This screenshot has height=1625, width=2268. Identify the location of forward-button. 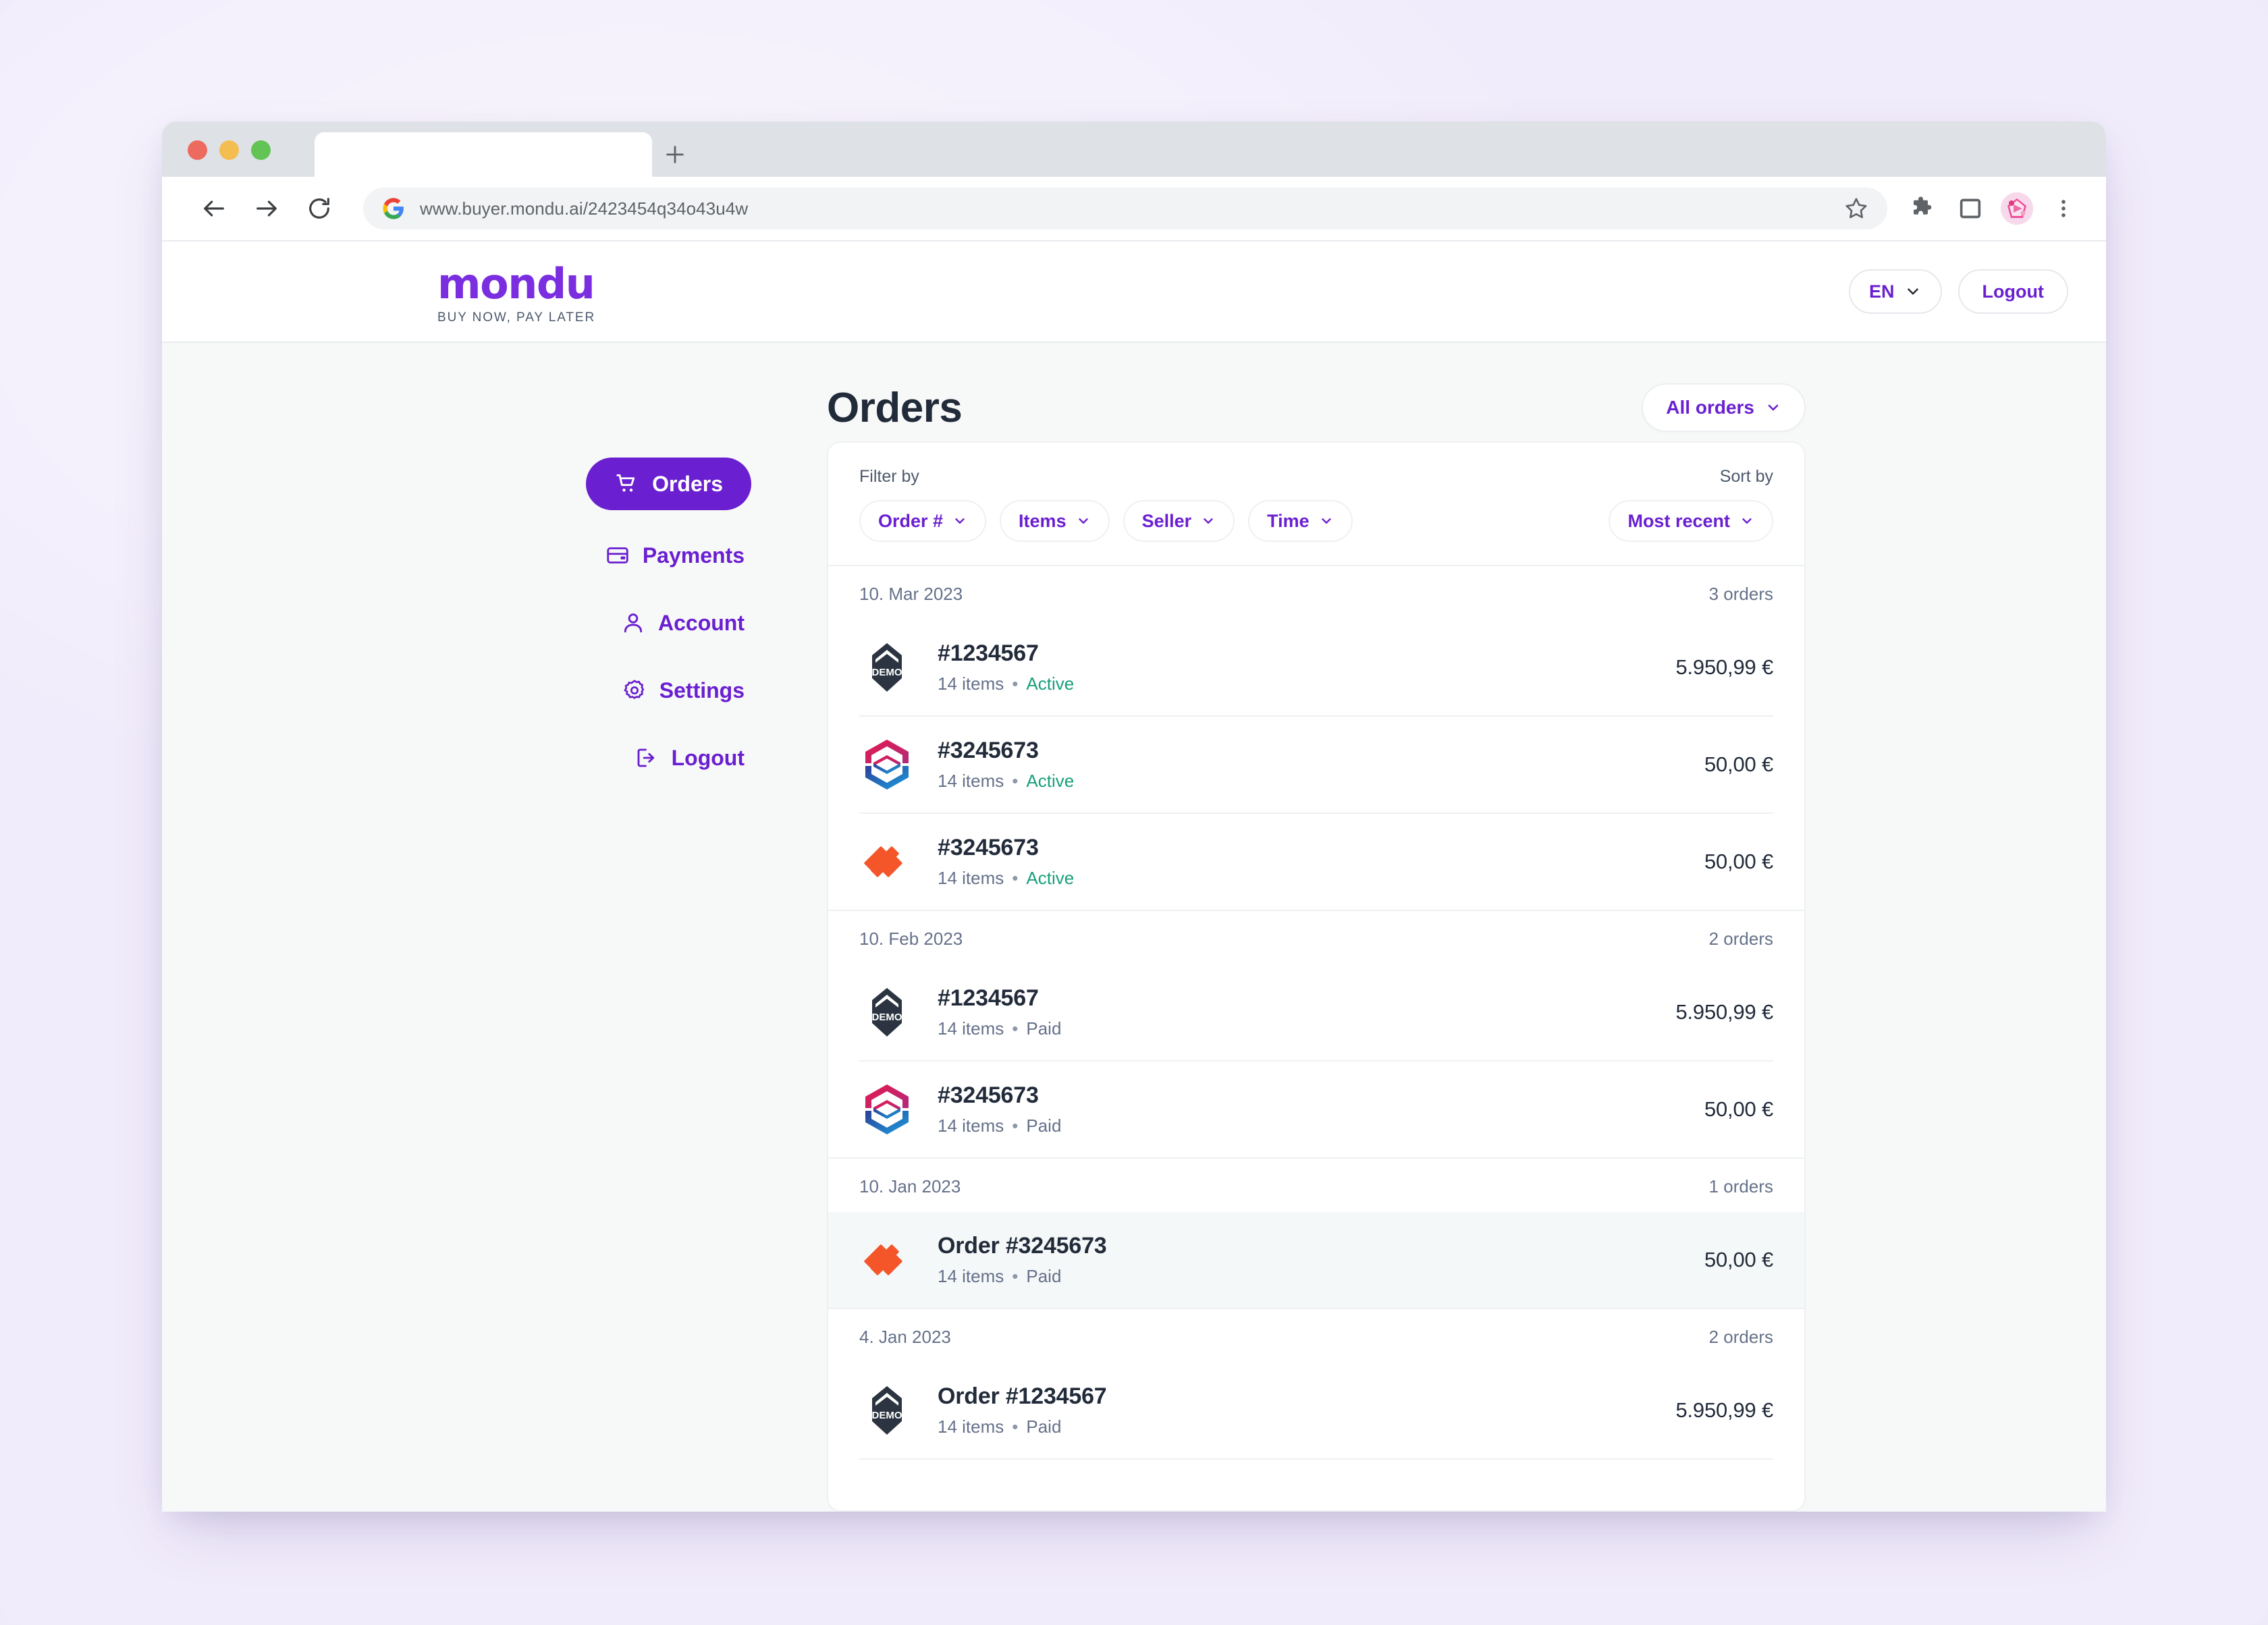
(266, 208).